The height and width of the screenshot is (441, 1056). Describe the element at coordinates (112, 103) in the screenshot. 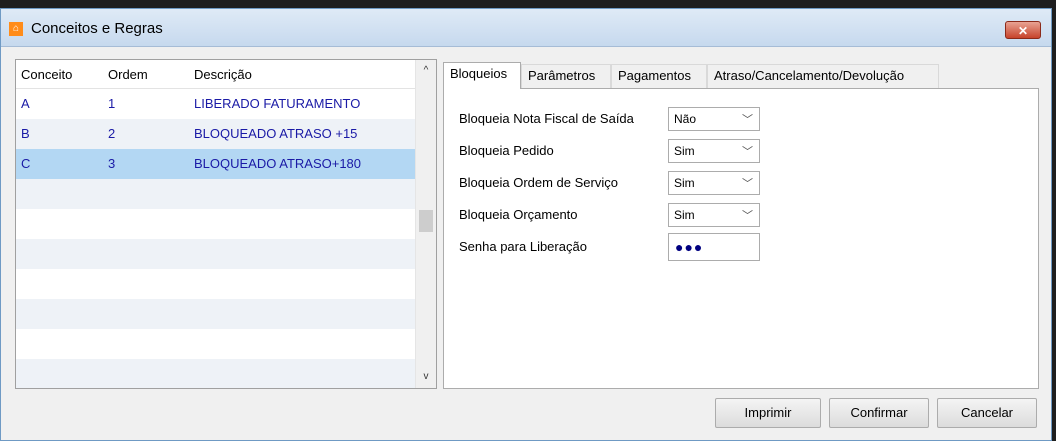

I see `cell-ordem: 1` at that location.